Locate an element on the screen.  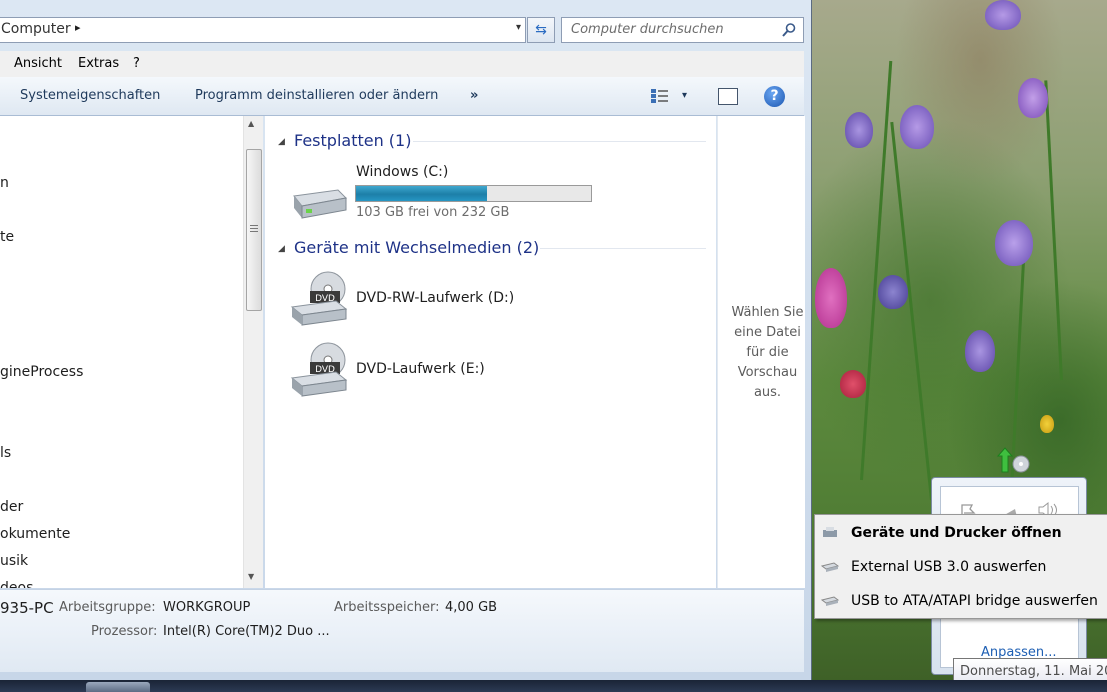
menu-item-open-devices: Geräte und Drucker öffnen is located at coordinates (961, 532).